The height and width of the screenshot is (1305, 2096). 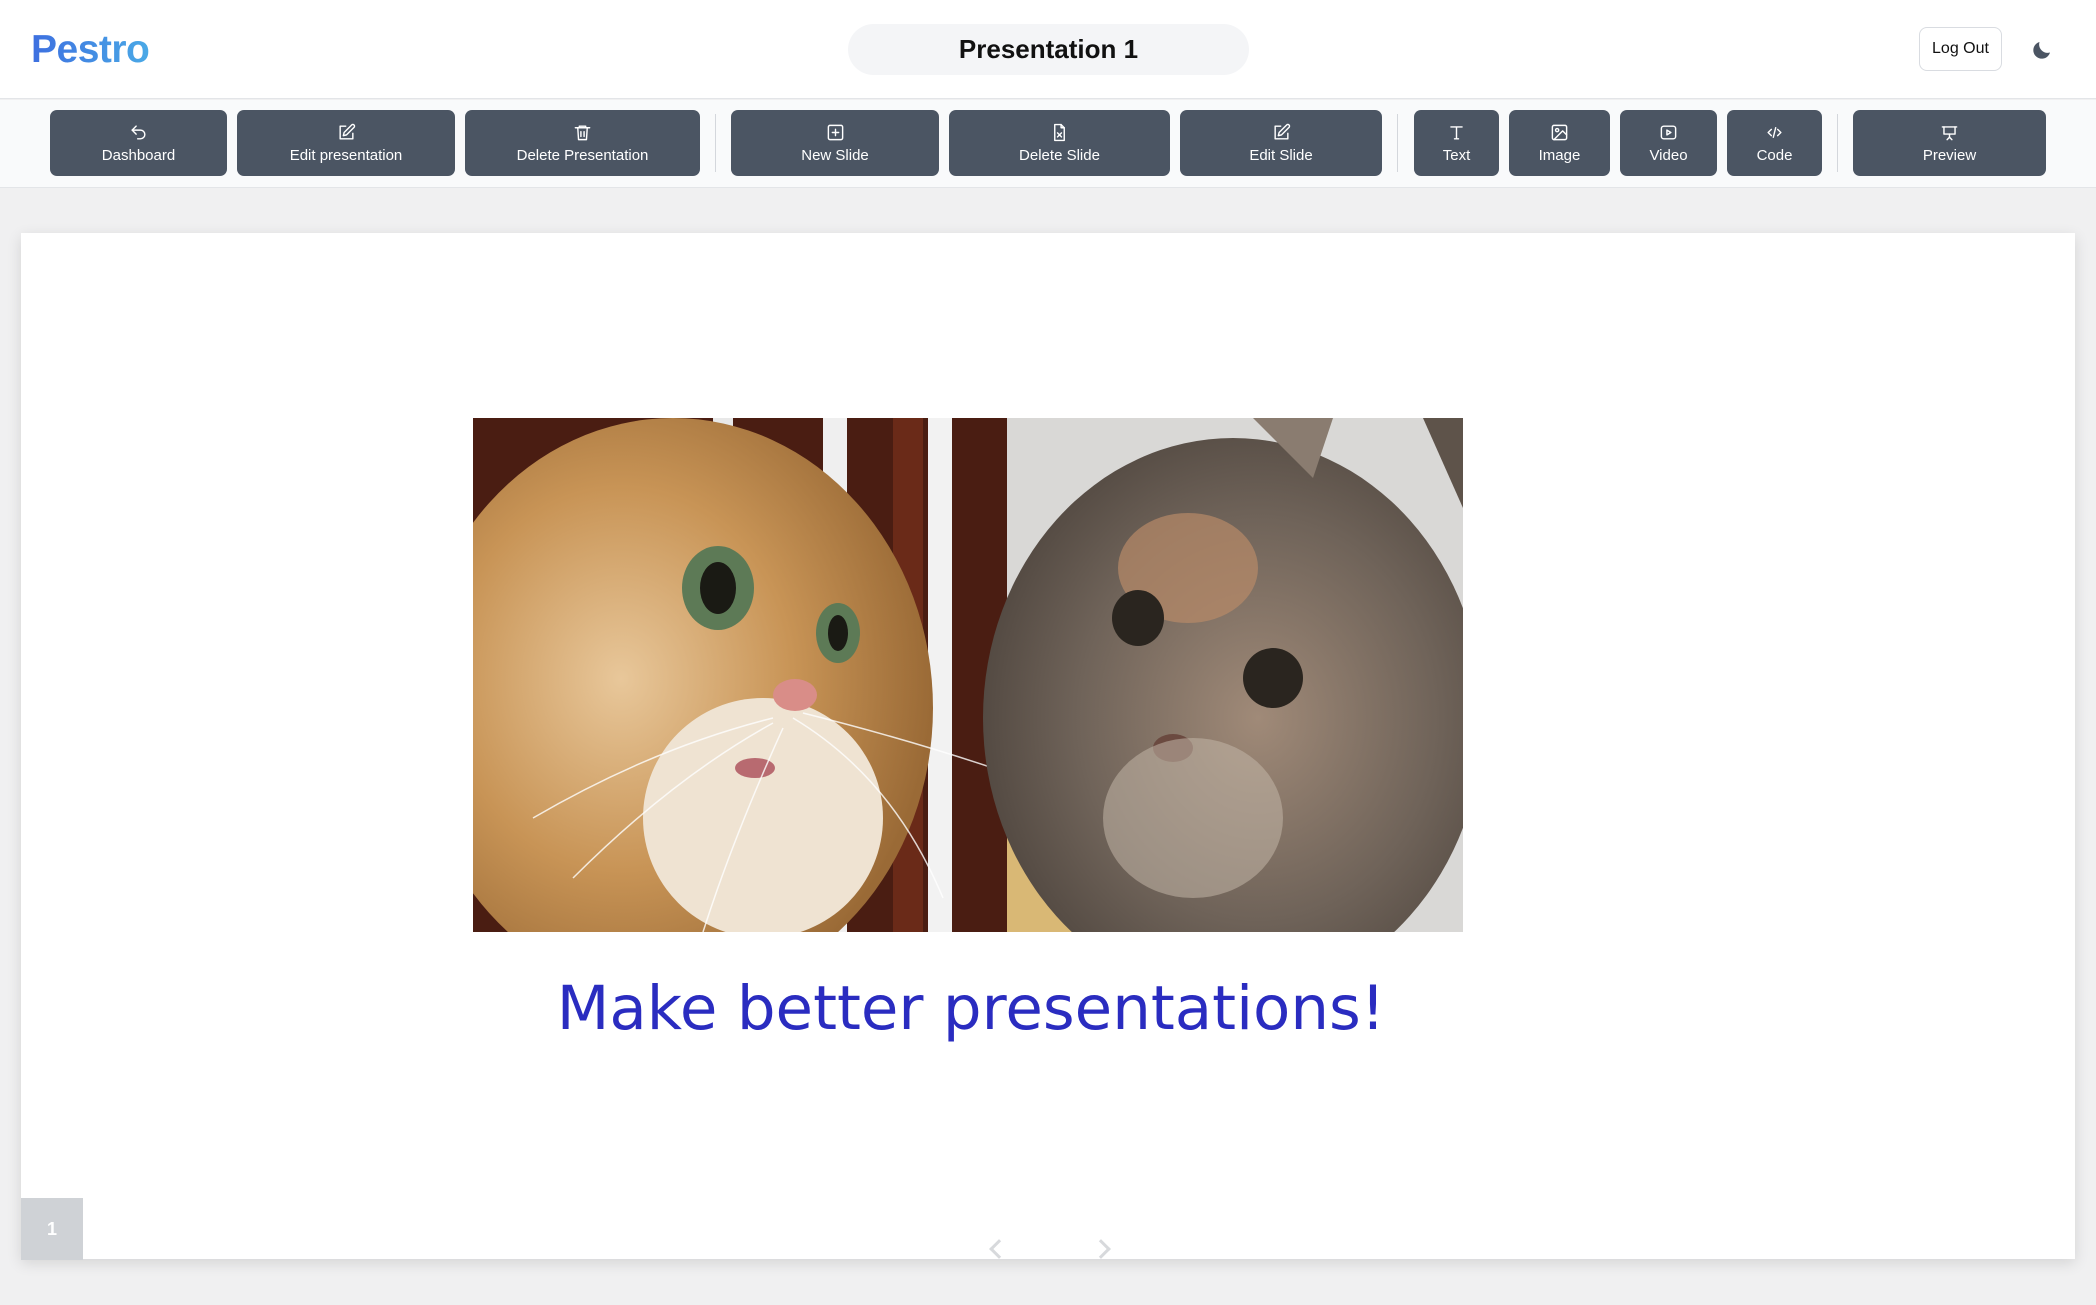 I want to click on delete-presentation-button: Delete Presentation, so click(x=582, y=143).